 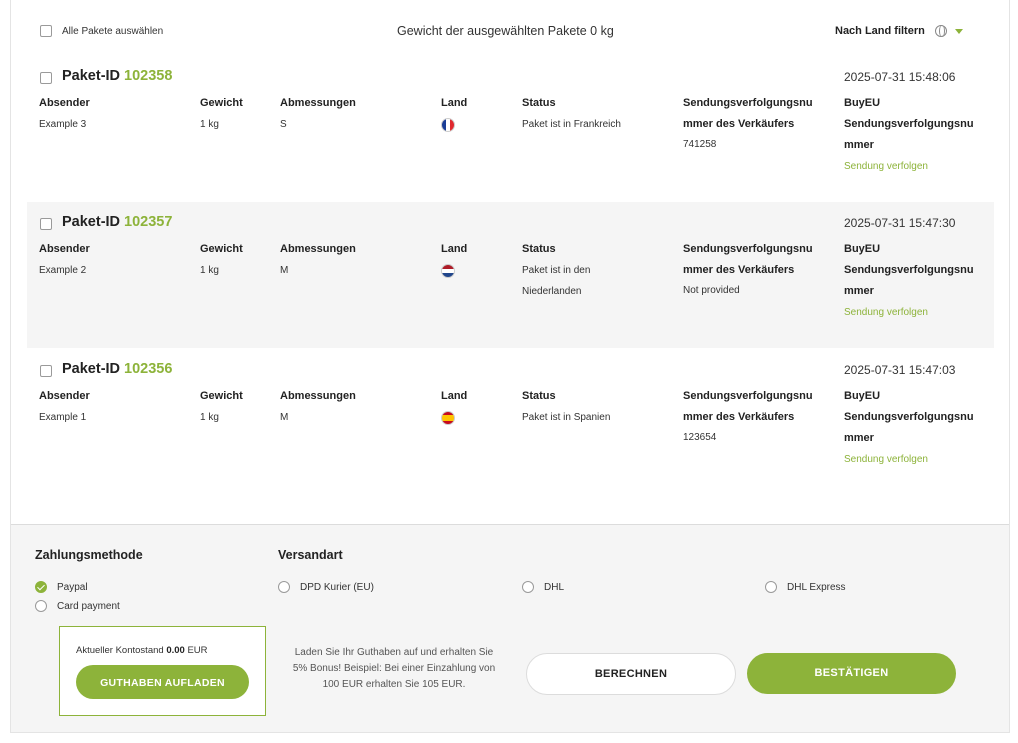 I want to click on select-all-label: Alle Pakete auswählen, so click(x=112, y=31).